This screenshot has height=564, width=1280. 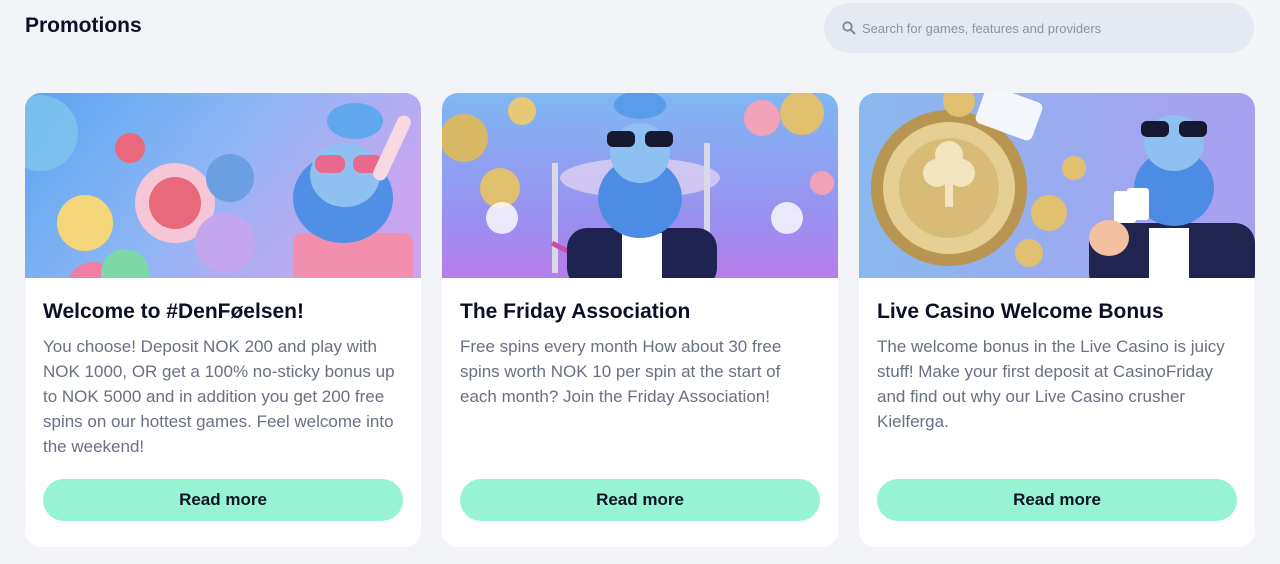 I want to click on page-title: Promotions, so click(x=83, y=25).